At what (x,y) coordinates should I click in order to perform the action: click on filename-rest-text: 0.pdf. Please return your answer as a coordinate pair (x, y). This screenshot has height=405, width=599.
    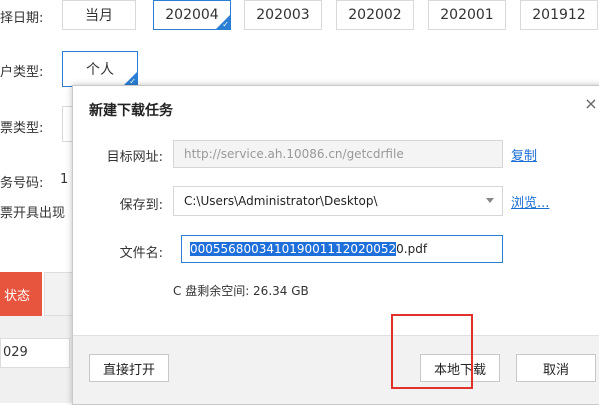
    Looking at the image, I should click on (412, 249).